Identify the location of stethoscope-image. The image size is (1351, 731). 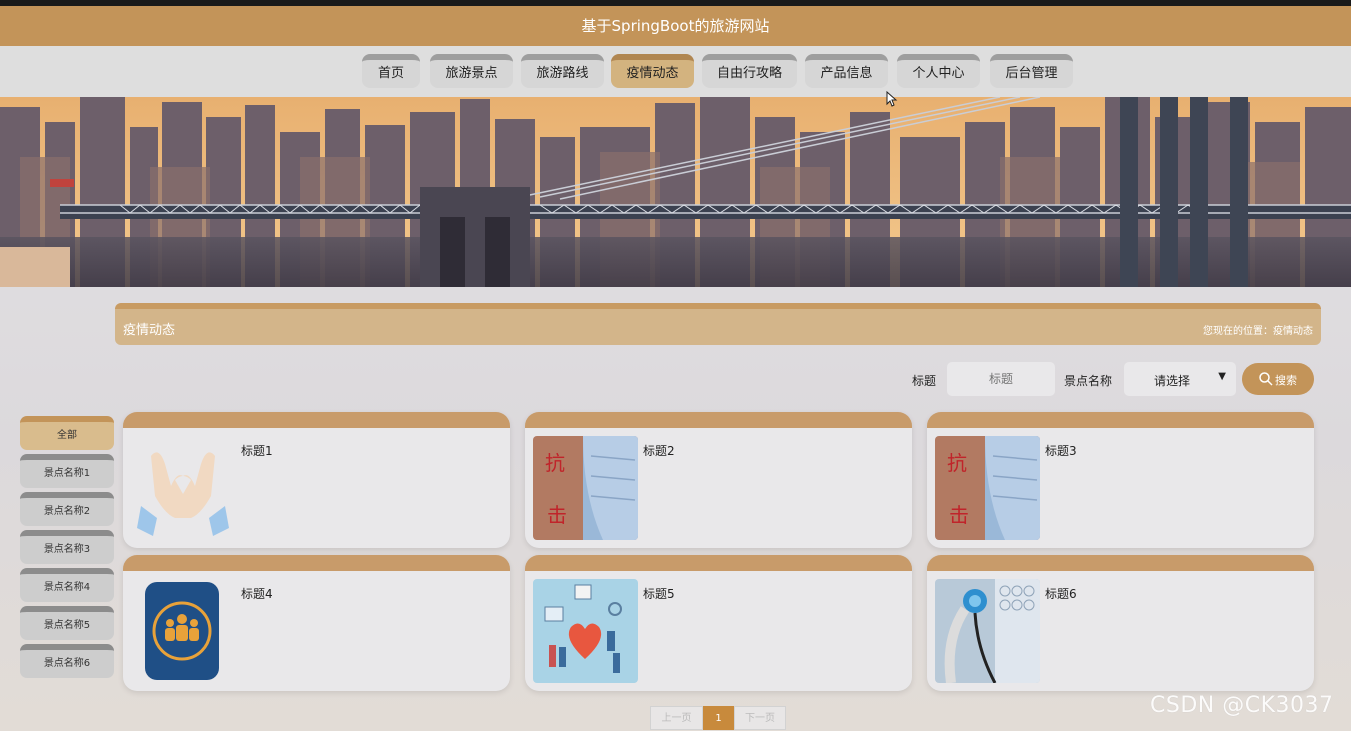
(987, 631).